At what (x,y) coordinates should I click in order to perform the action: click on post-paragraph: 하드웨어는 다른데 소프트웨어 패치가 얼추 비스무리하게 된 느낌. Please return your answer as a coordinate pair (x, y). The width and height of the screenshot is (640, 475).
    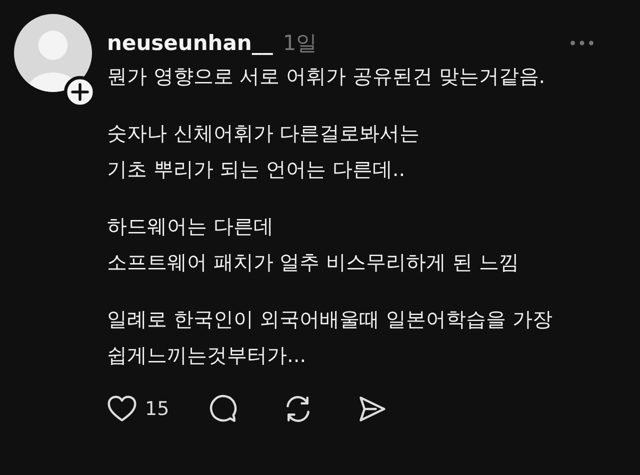
    Looking at the image, I should click on (313, 244).